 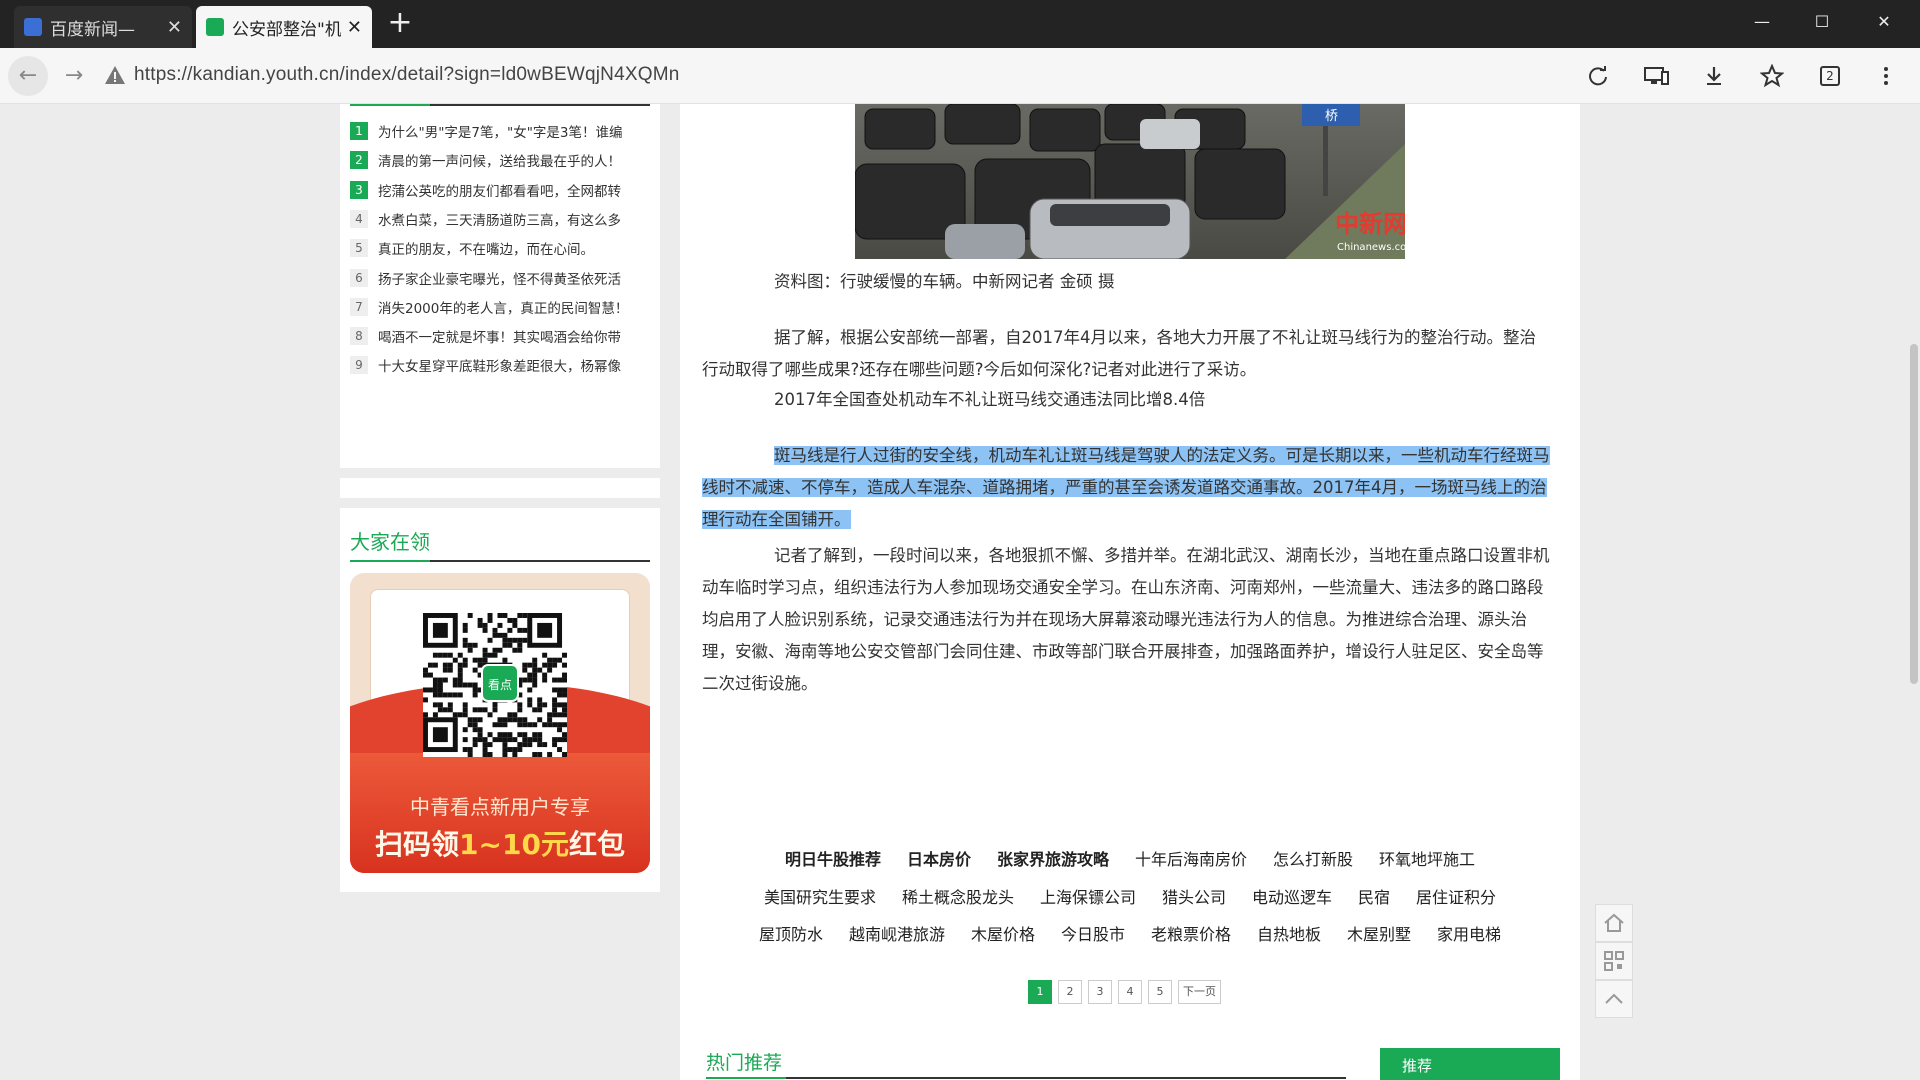 I want to click on keyword-link: 美国研究生要求, so click(x=820, y=896).